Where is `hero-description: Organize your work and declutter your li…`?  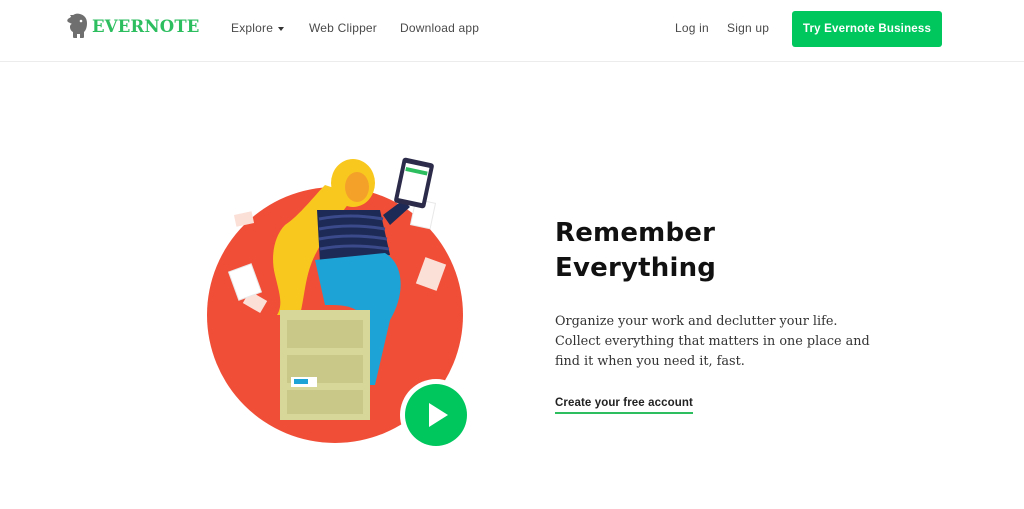 hero-description: Organize your work and declutter your li… is located at coordinates (712, 342).